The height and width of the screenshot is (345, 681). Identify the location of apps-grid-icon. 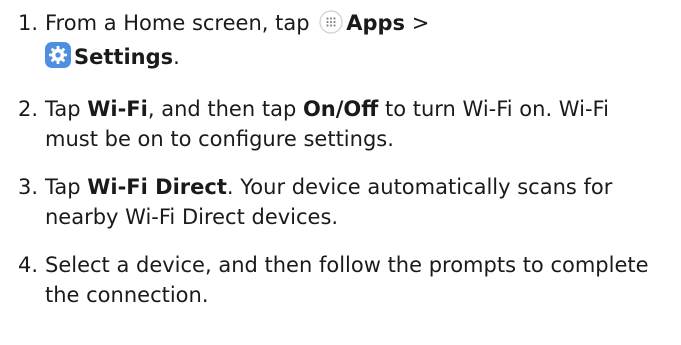
(331, 26).